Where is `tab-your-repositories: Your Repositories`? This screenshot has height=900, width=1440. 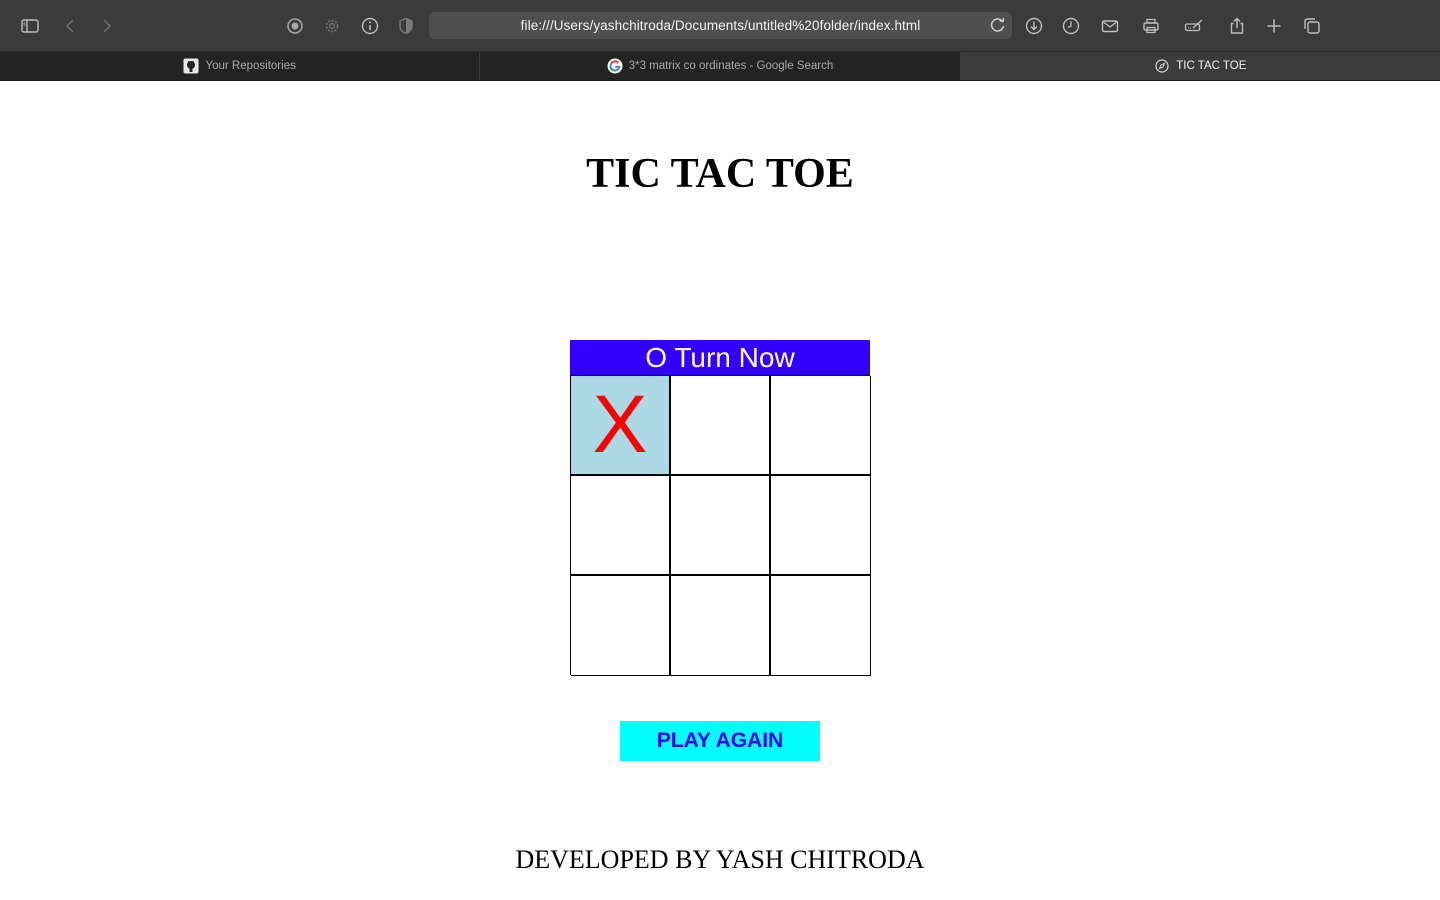
tab-your-repositories: Your Repositories is located at coordinates (240, 66).